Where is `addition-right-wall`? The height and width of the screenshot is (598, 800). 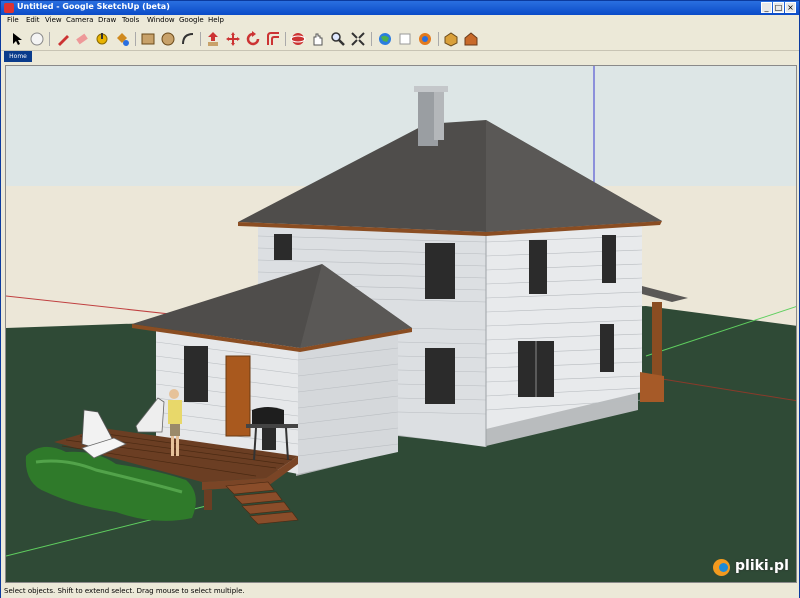
addition-right-wall is located at coordinates (348, 404).